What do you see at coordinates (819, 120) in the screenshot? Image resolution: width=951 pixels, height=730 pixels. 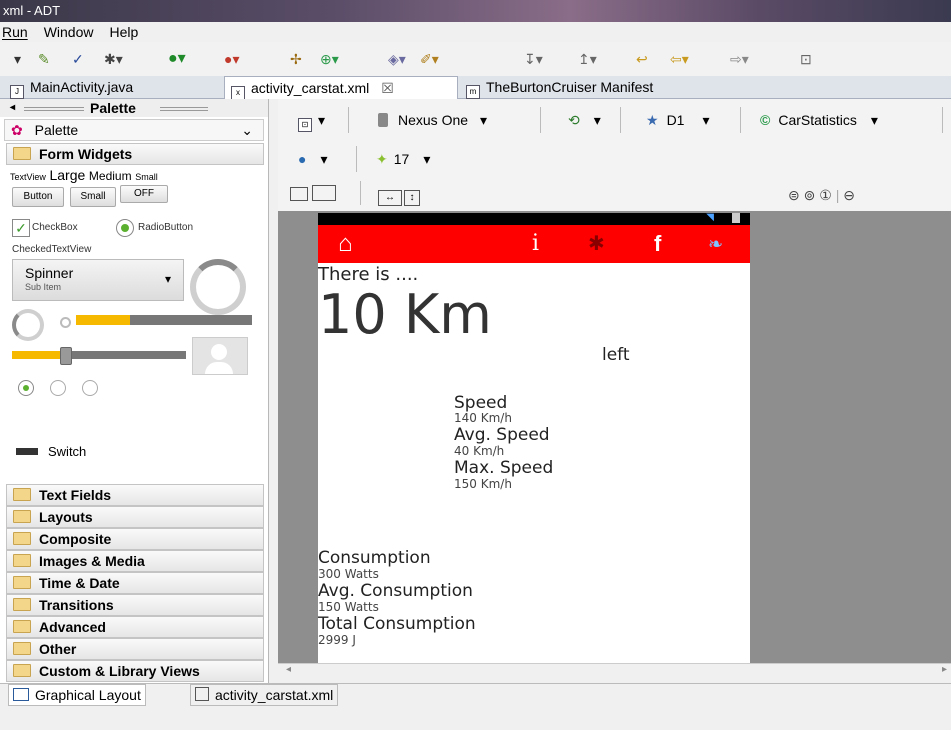 I see `activity-selector: © CarStatistics ▾` at bounding box center [819, 120].